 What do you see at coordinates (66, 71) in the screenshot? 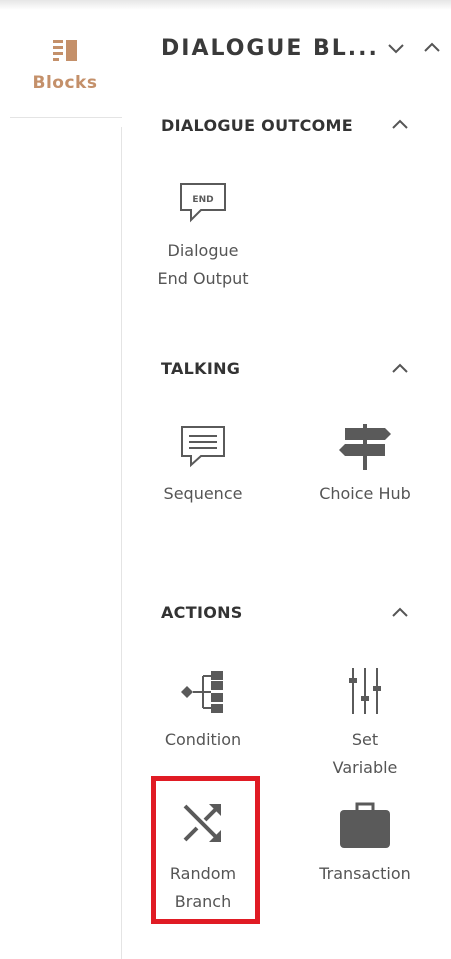
I see `tab-blocks: Blocks` at bounding box center [66, 71].